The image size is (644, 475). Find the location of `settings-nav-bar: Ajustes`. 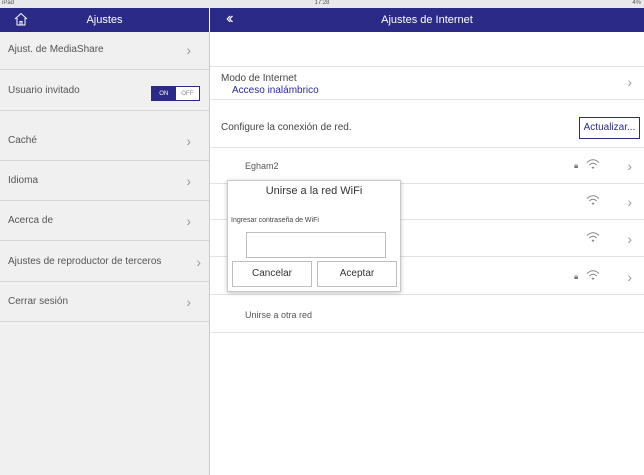

settings-nav-bar: Ajustes is located at coordinates (104, 20).